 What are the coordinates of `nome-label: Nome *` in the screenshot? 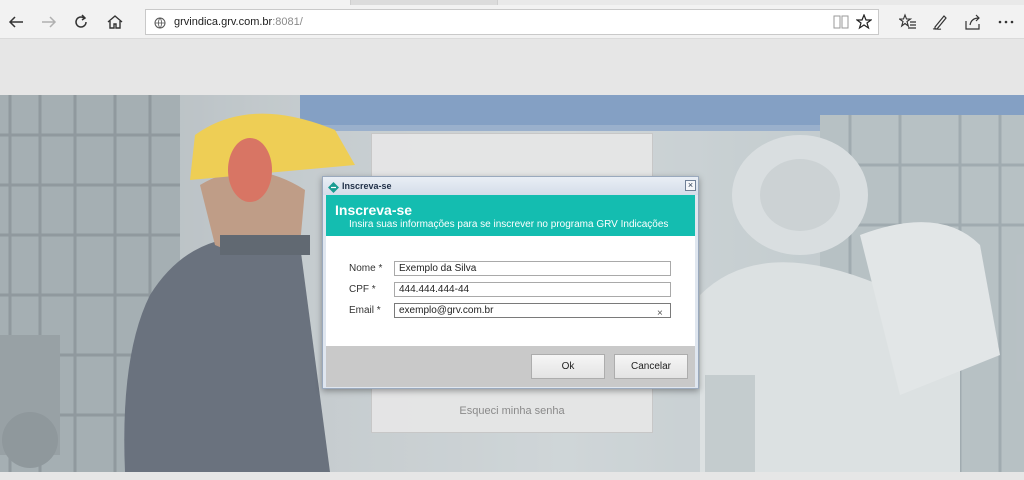 It's located at (366, 268).